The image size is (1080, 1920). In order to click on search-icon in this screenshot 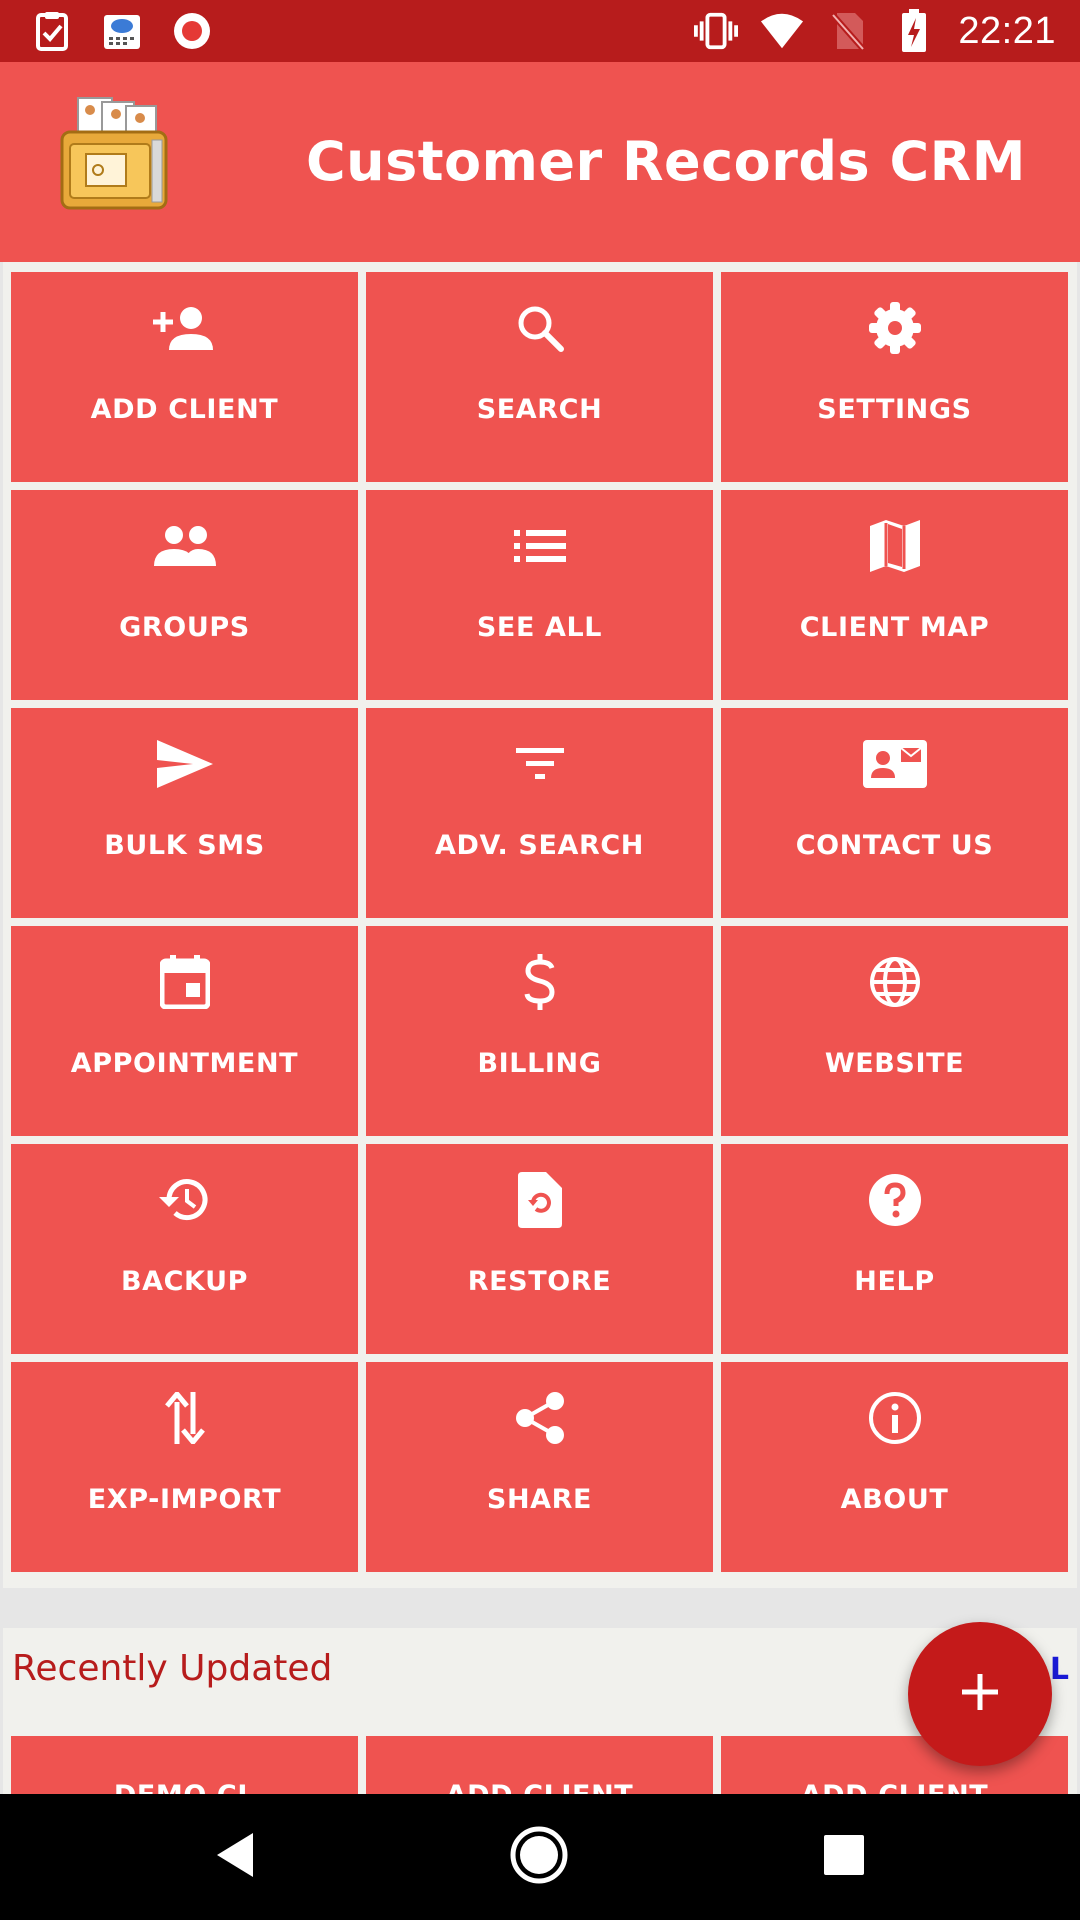, I will do `click(539, 328)`.